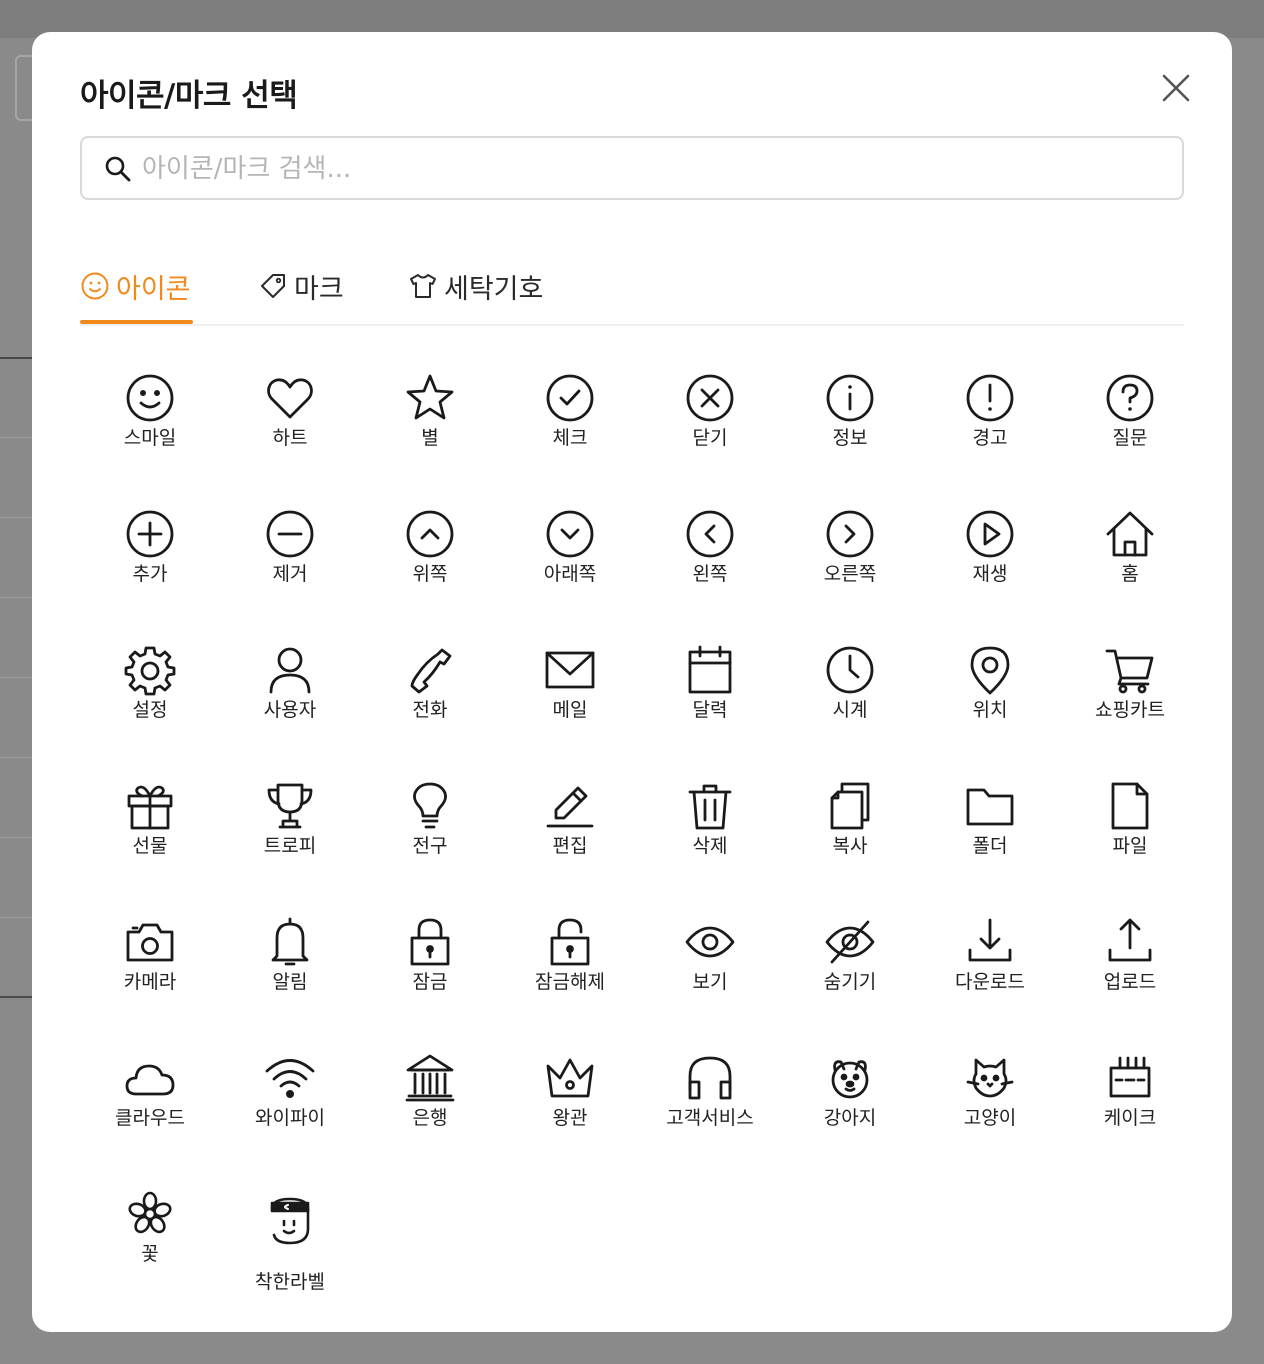  Describe the element at coordinates (850, 424) in the screenshot. I see `icon-option-info: 정보` at that location.